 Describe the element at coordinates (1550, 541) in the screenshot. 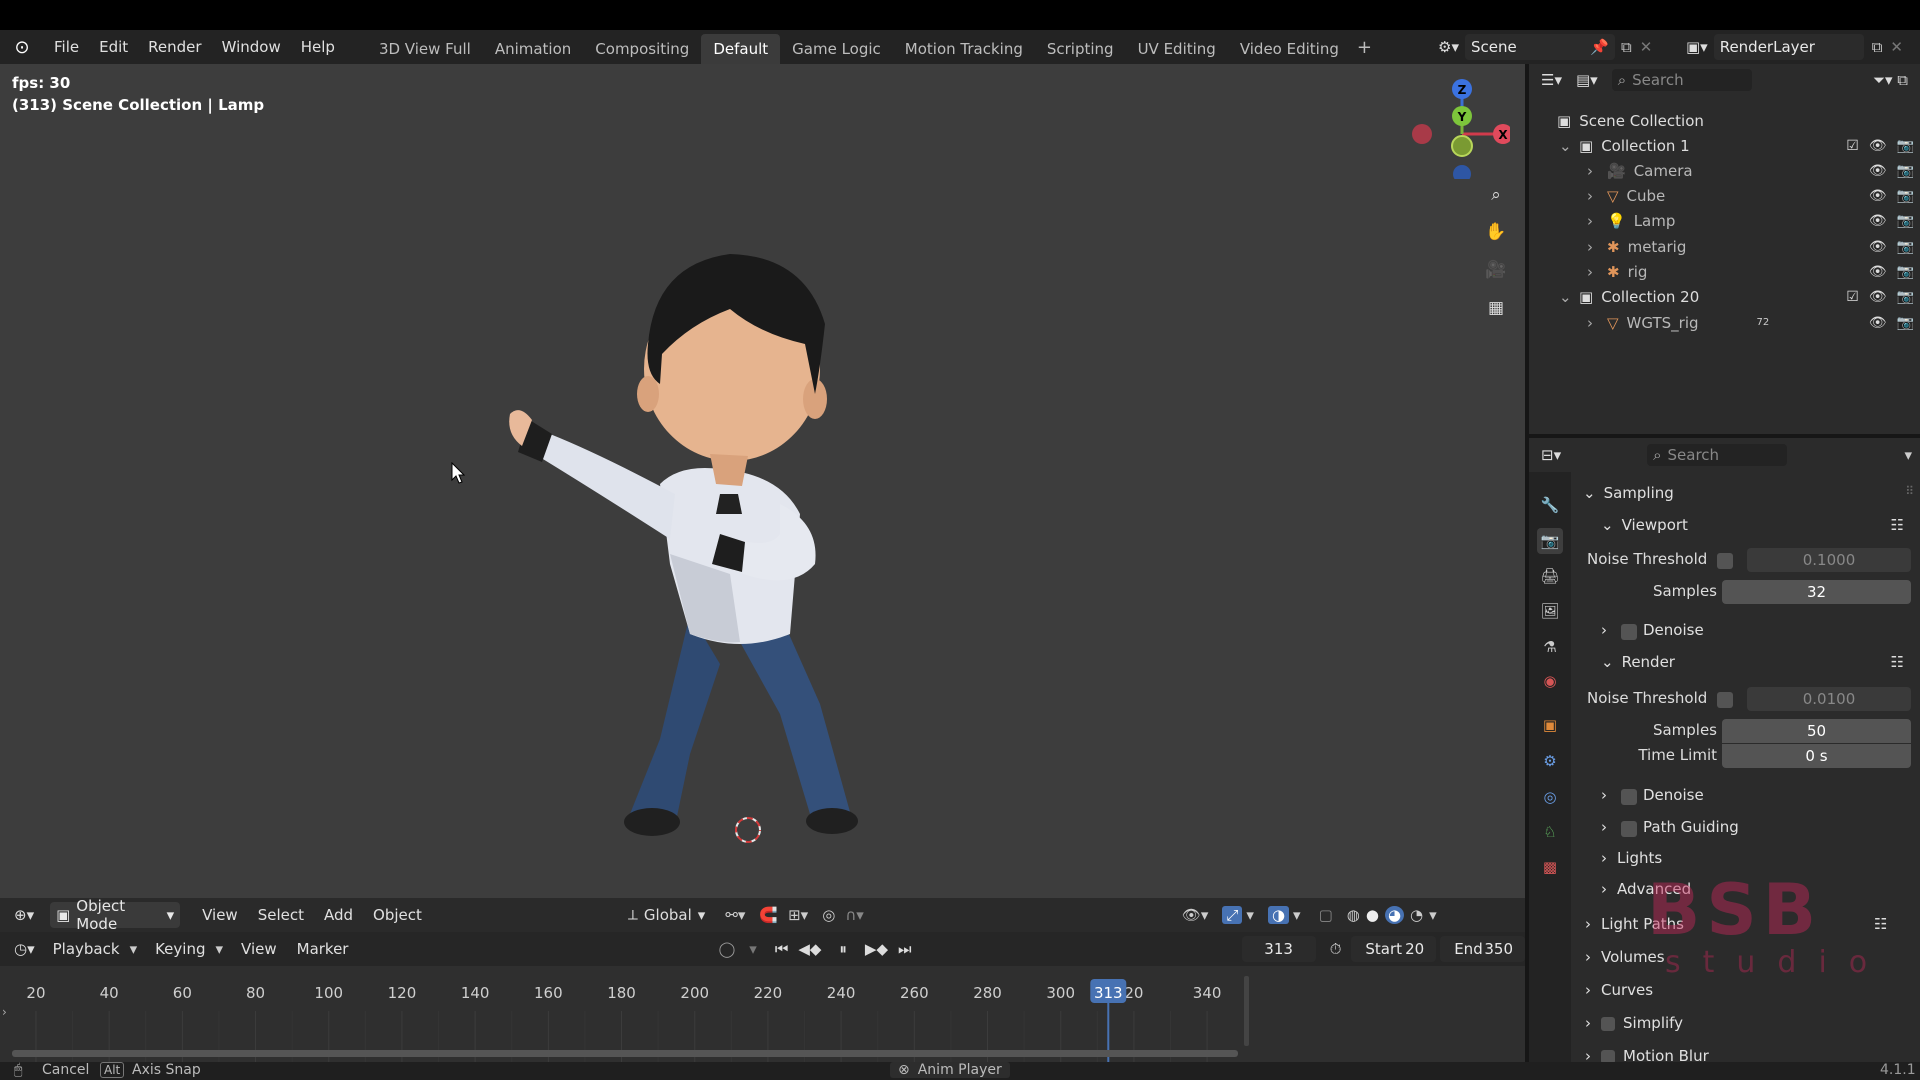

I see `render-tab-icon: 📷` at that location.